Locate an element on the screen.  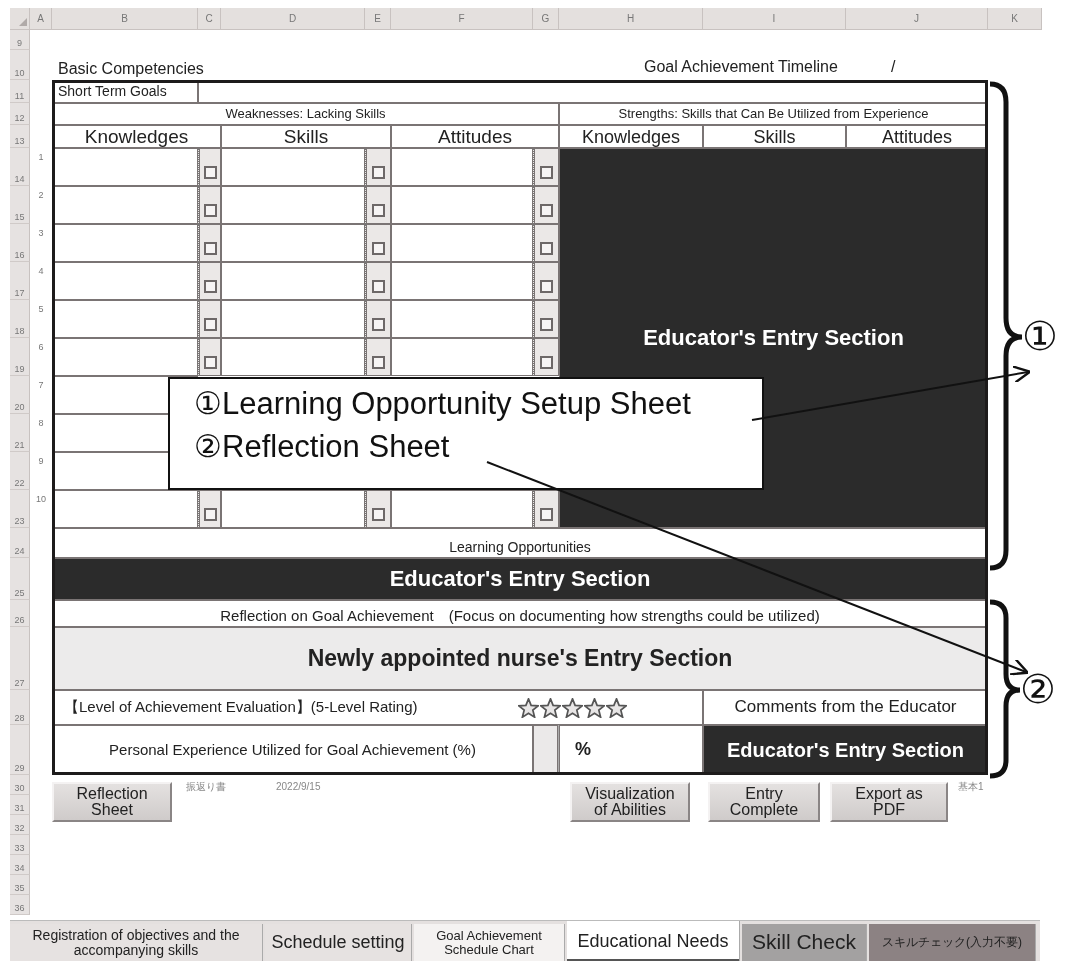
evaluation-label: 【Level of Achievement Evaluation】(5-Level Rating) is located at coordinates (241, 707).